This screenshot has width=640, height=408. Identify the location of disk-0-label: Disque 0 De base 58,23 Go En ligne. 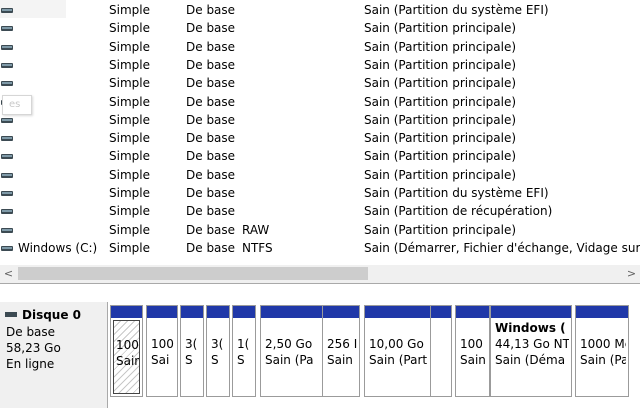
(54, 355).